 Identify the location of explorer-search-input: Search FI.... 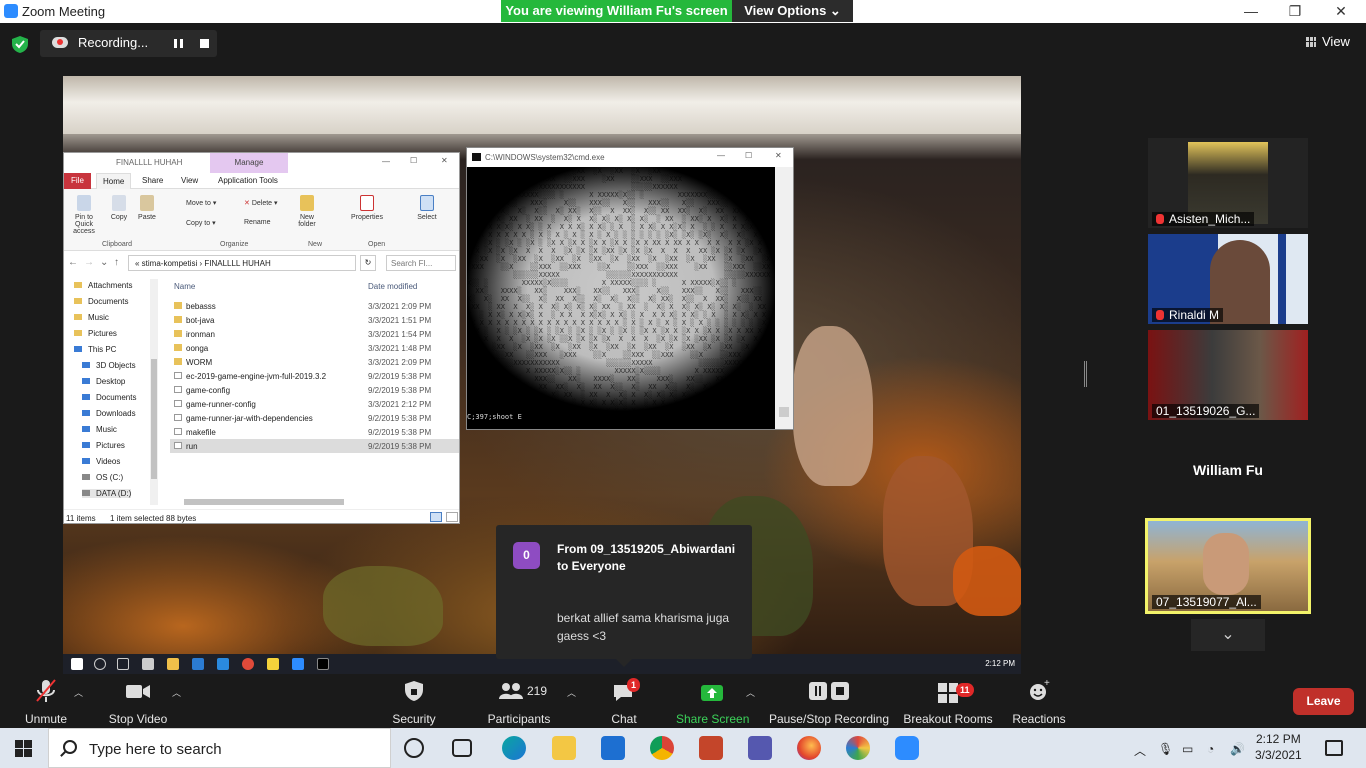
(421, 263).